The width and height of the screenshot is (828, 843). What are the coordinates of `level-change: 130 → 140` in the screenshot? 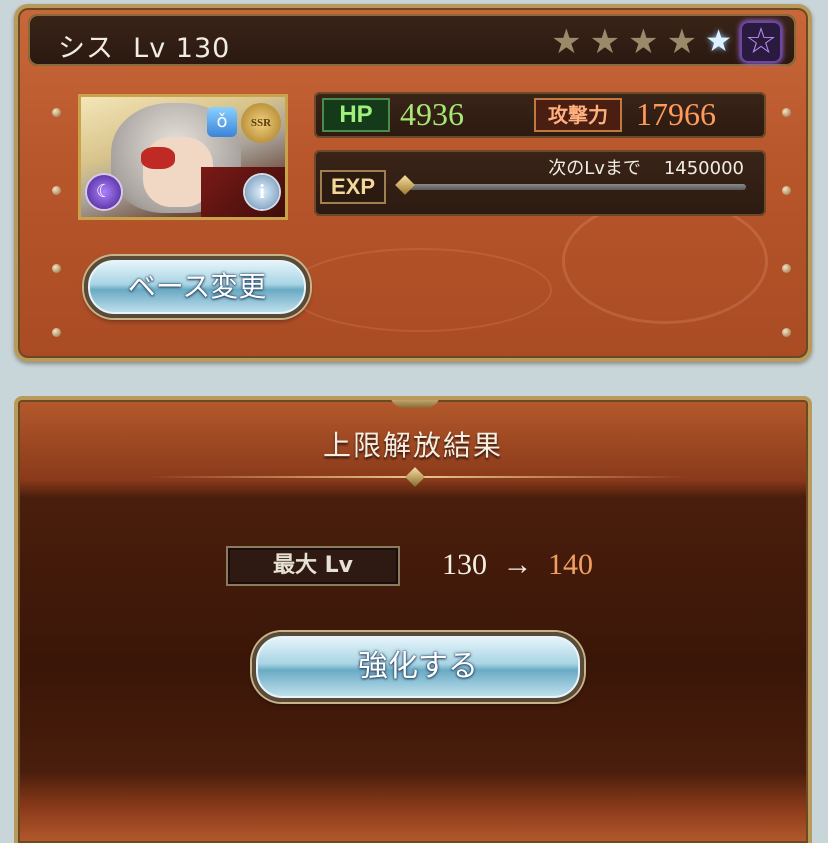 It's located at (517, 565).